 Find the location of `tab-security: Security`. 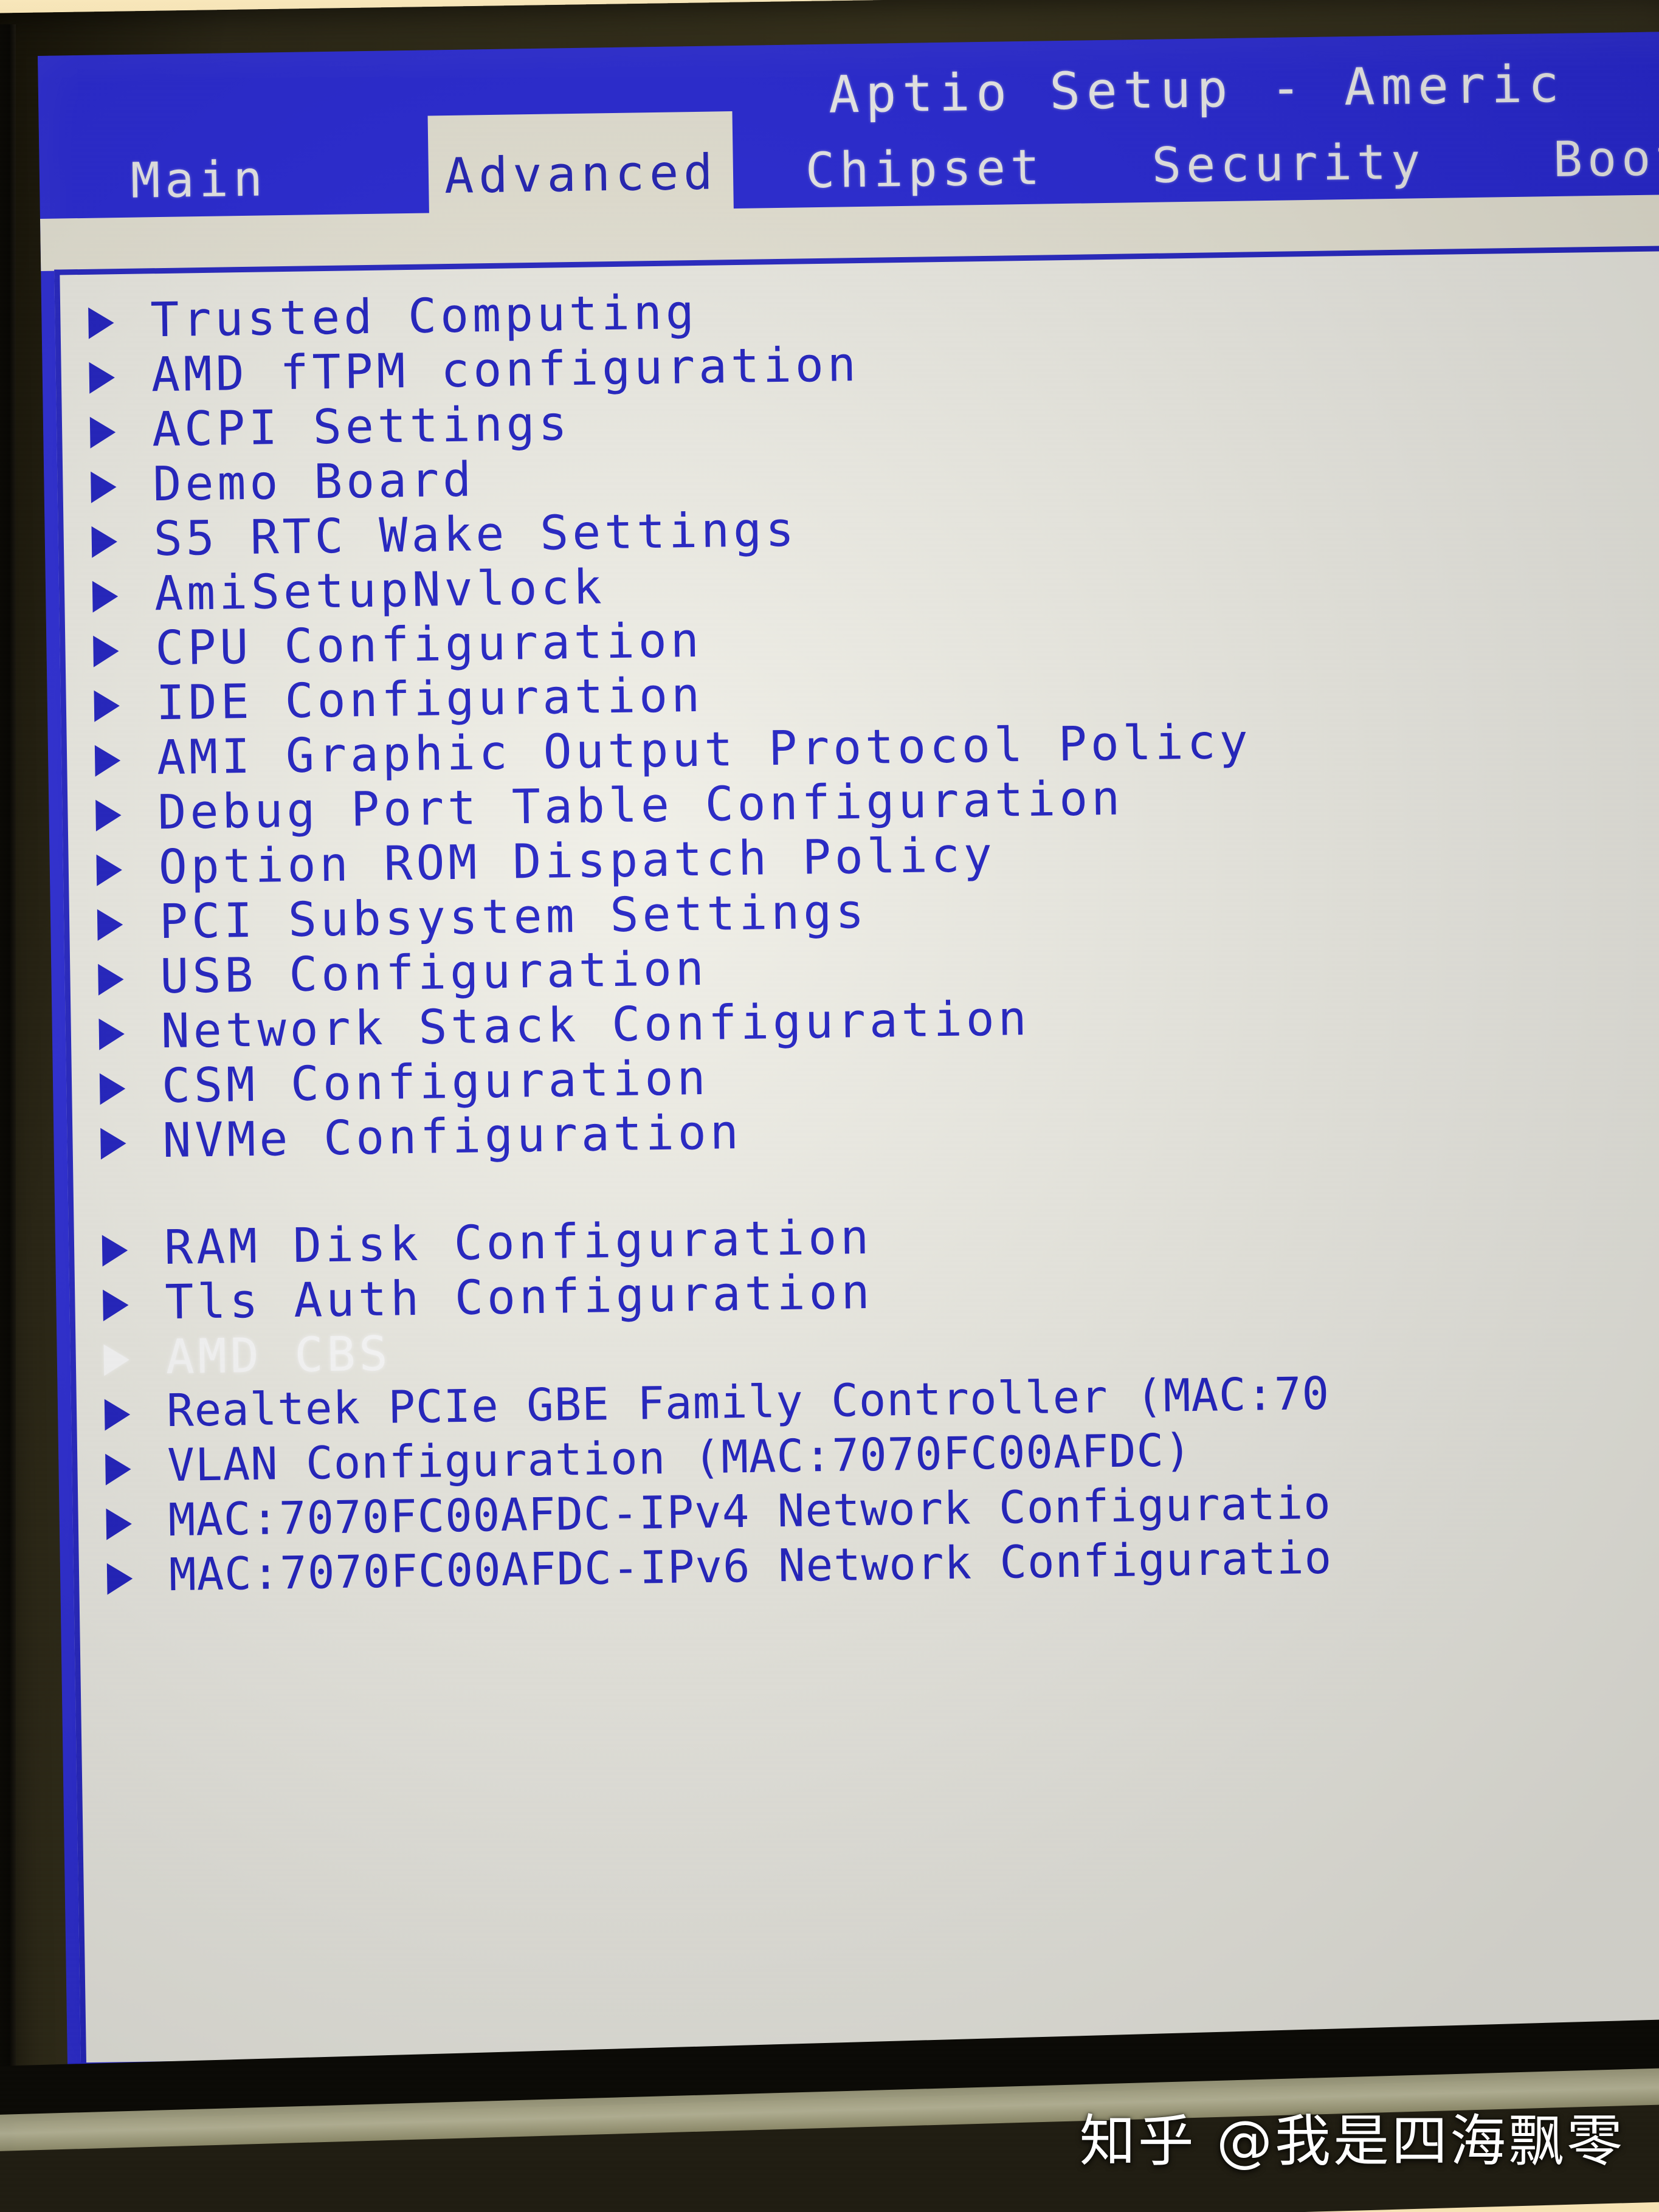

tab-security: Security is located at coordinates (1288, 165).